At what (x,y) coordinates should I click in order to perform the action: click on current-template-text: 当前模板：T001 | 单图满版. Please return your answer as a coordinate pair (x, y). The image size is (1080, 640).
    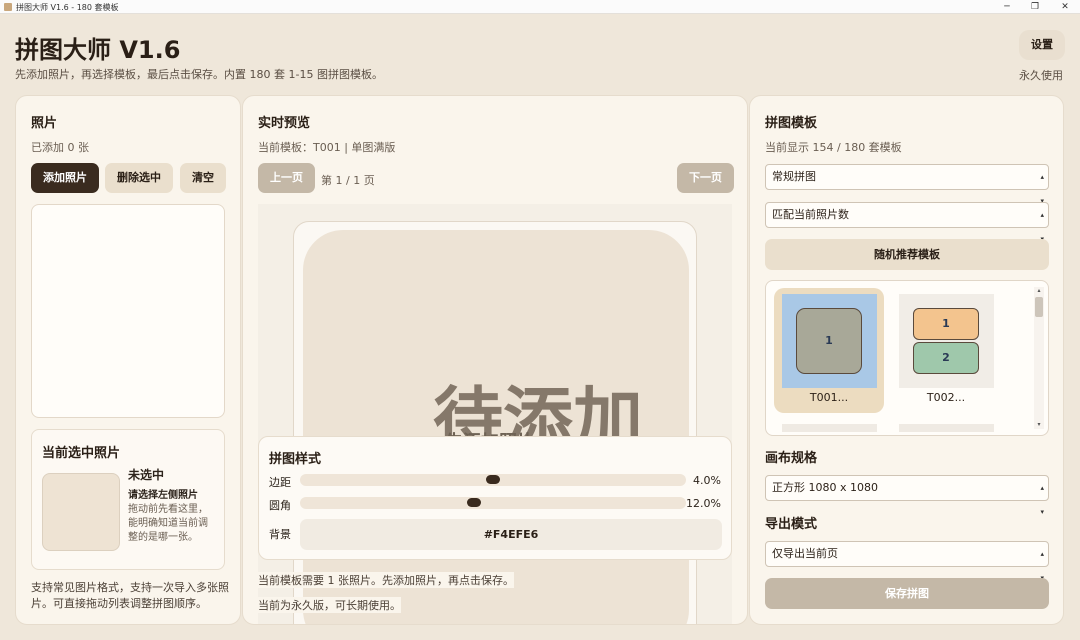
    Looking at the image, I should click on (327, 147).